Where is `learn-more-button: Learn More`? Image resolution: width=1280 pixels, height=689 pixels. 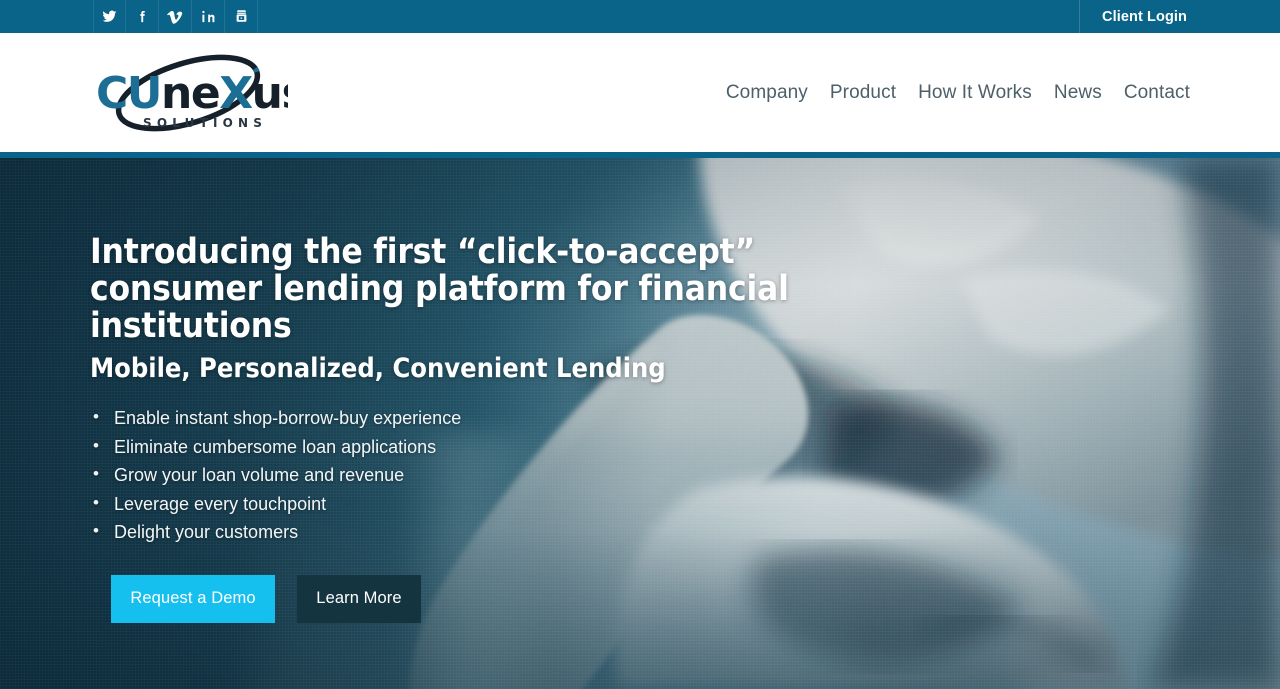
learn-more-button: Learn More is located at coordinates (359, 598).